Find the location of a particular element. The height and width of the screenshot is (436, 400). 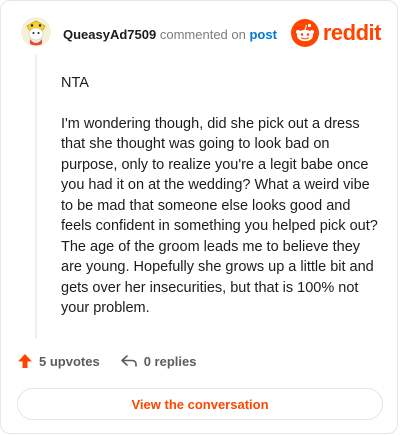

replies: 0 replies is located at coordinates (158, 361).